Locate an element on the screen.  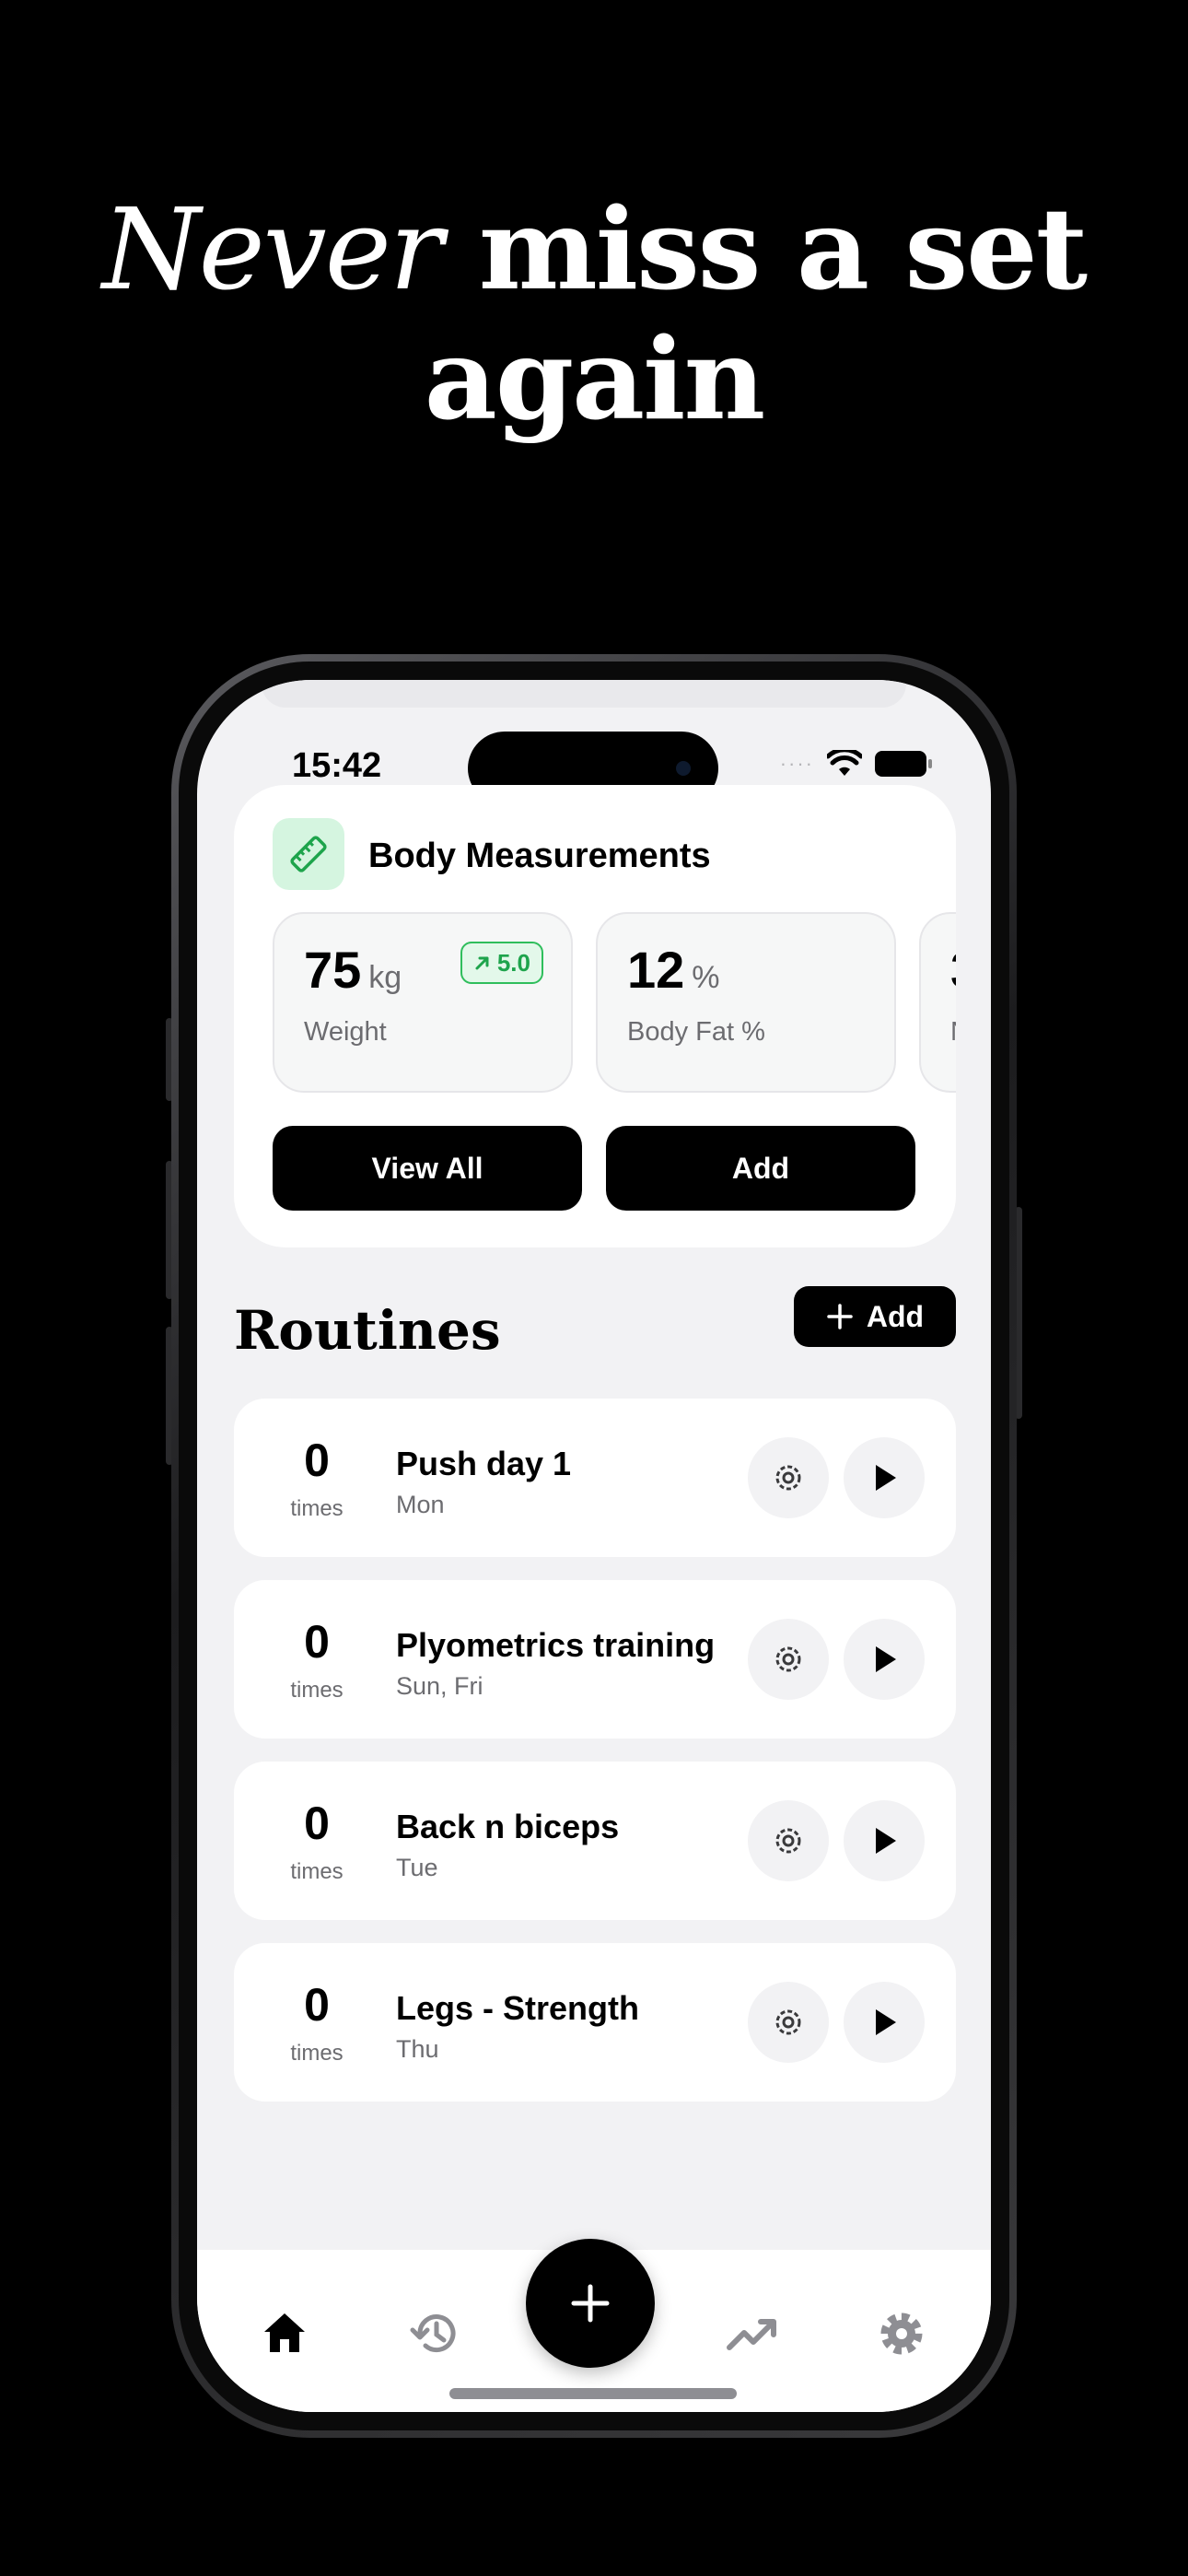
tab-settings is located at coordinates (901, 2333).